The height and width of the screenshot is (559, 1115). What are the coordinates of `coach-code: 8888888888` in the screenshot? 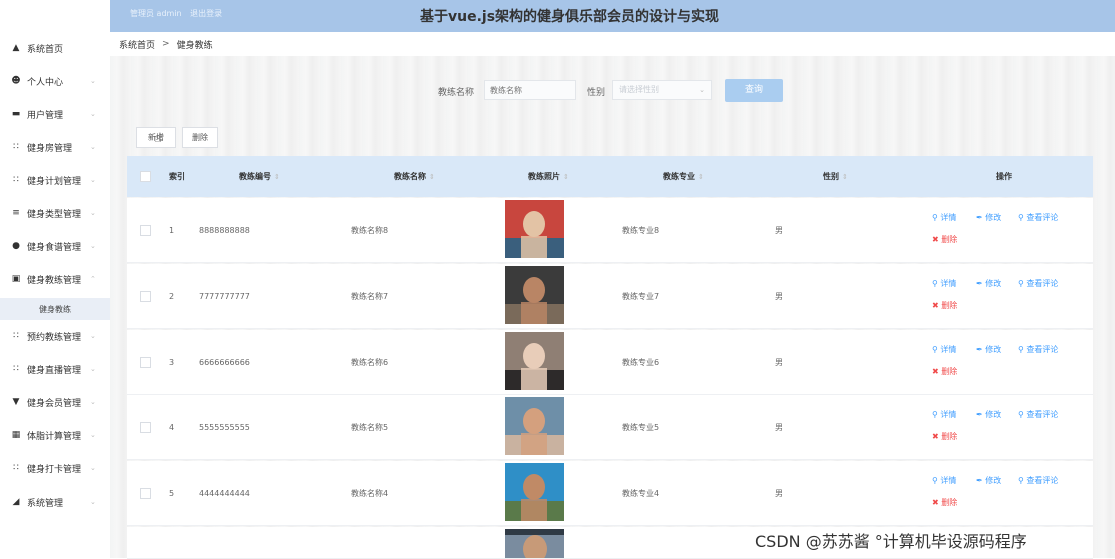 It's located at (224, 230).